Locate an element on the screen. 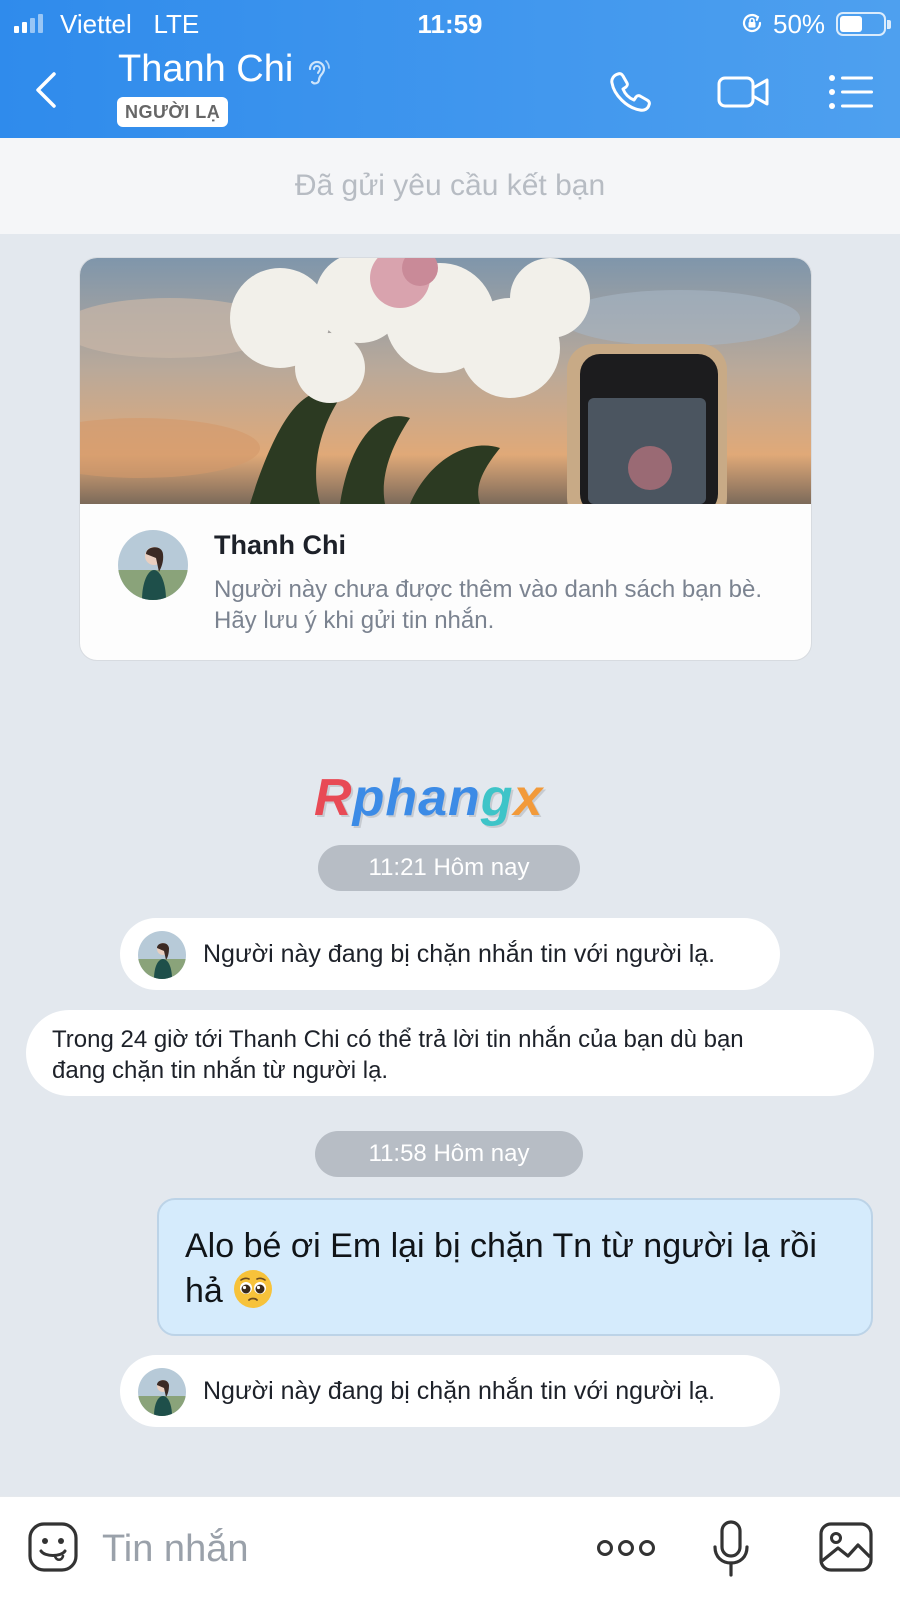 The width and height of the screenshot is (900, 1600). hearing-icon is located at coordinates (317, 72).